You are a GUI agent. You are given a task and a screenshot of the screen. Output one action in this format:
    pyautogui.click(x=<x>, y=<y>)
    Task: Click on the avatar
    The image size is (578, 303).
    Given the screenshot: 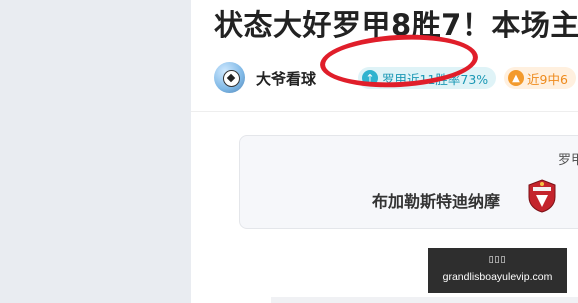 What is the action you would take?
    pyautogui.click(x=229, y=77)
    